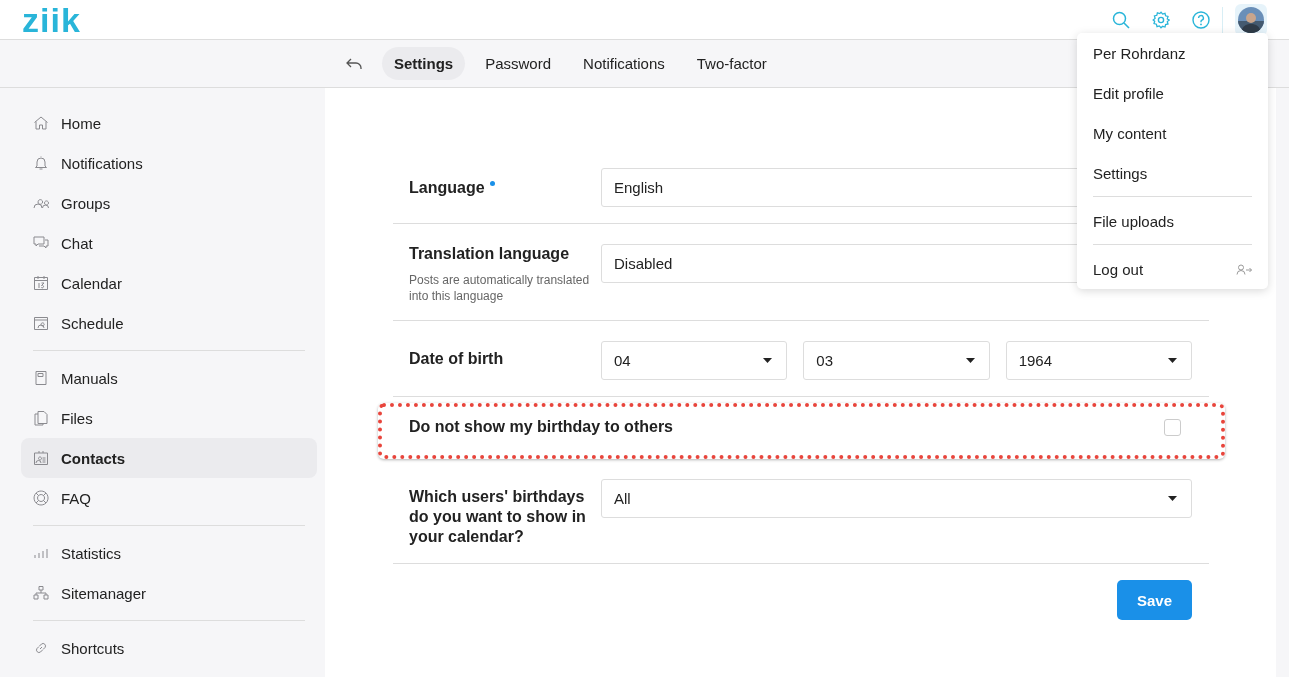 This screenshot has height=678, width=1289. Describe the element at coordinates (456, 358) in the screenshot. I see `field-label: Date of birth` at that location.